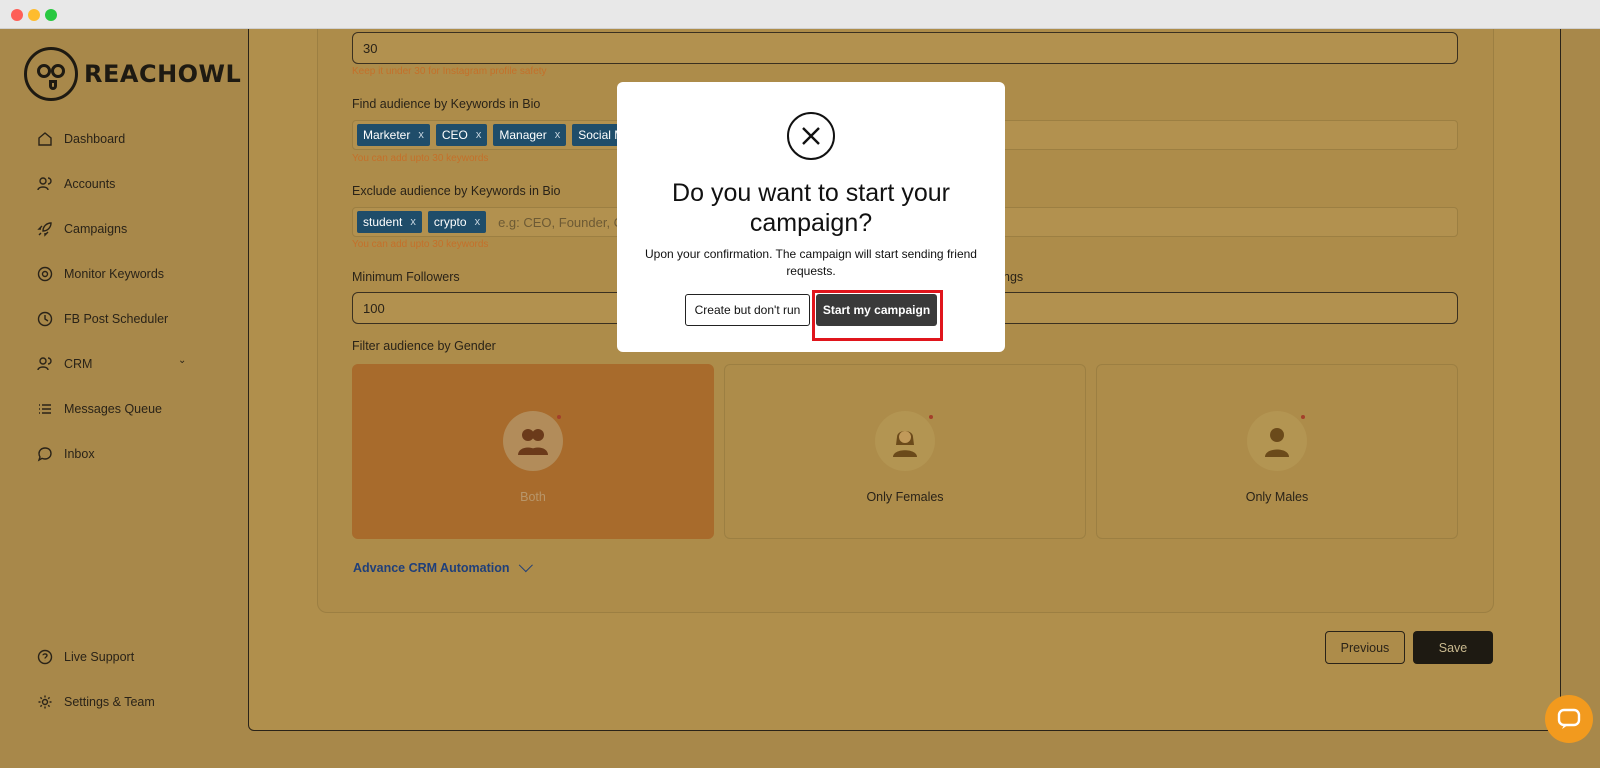  Describe the element at coordinates (389, 222) in the screenshot. I see `keyword-tag: student x` at that location.